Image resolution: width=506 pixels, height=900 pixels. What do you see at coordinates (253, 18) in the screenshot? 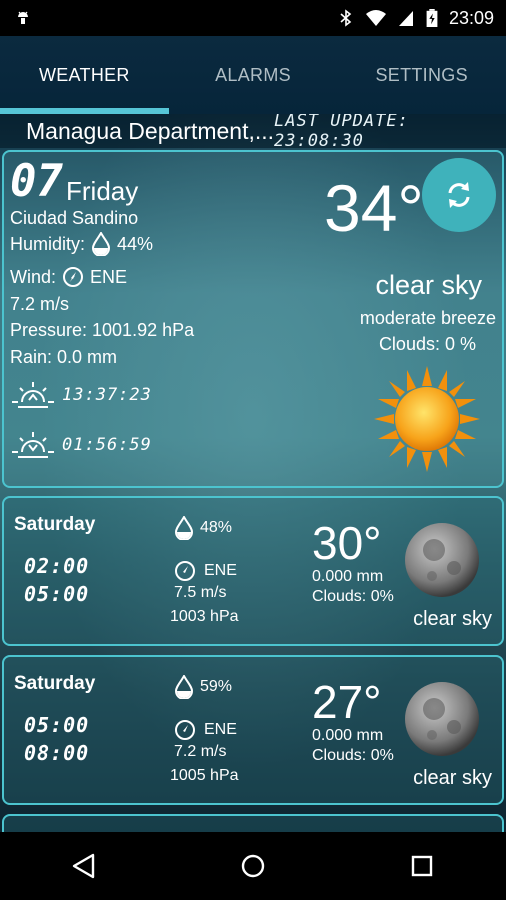
I see `status-bar: 23:09` at bounding box center [253, 18].